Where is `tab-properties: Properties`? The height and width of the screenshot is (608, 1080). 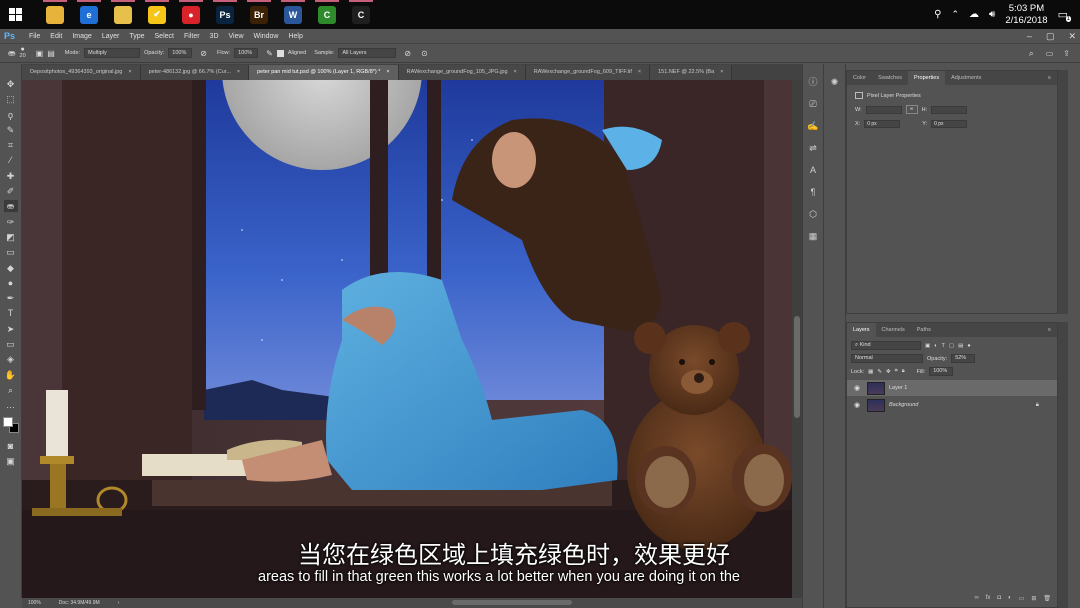 tab-properties: Properties is located at coordinates (927, 78).